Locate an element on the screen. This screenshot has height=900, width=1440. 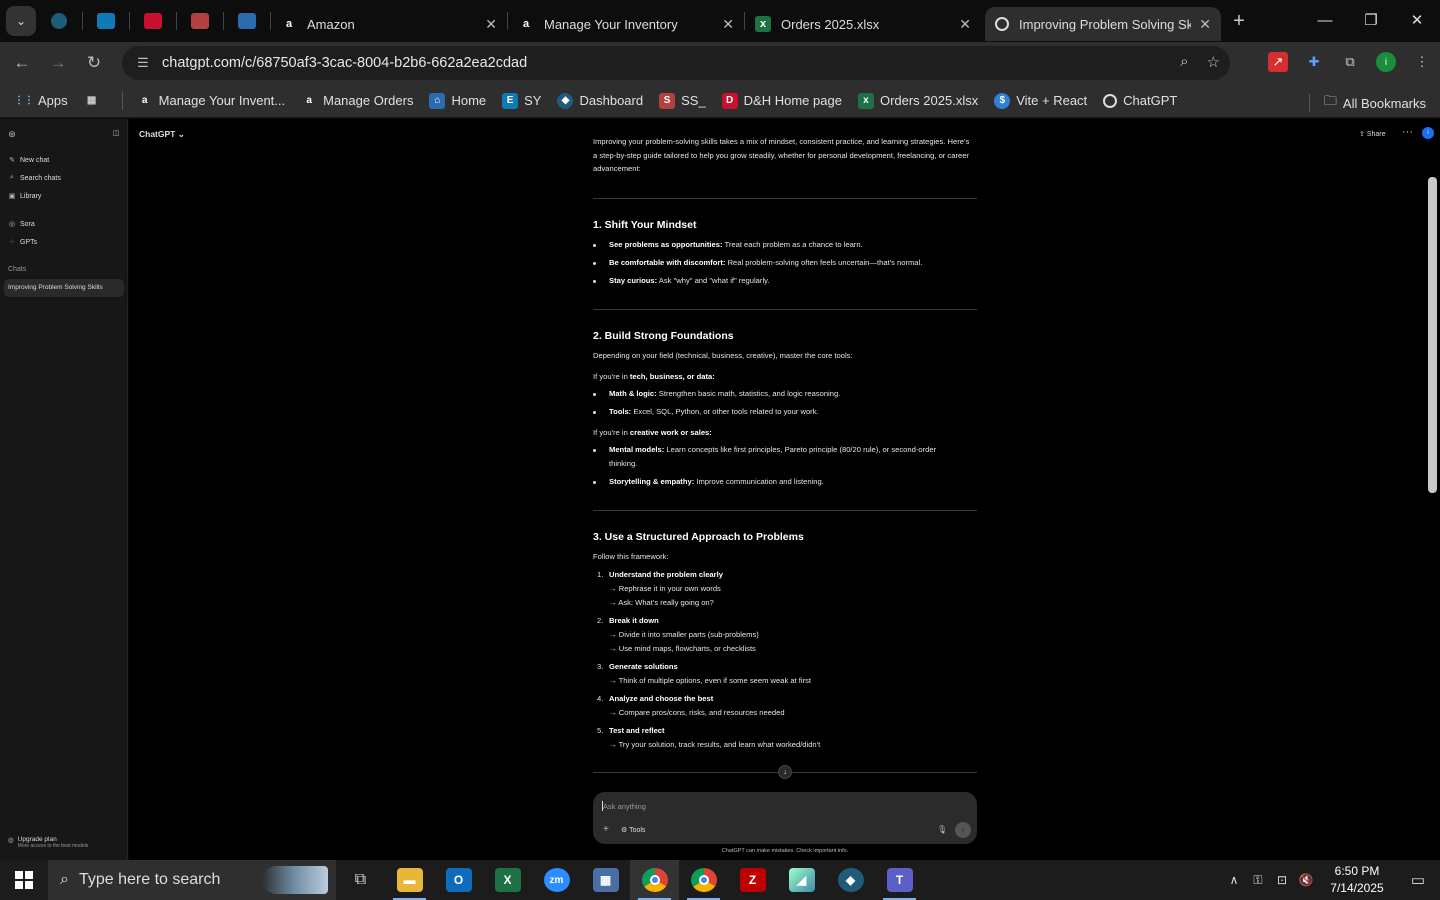
ec-icon: E is located at coordinates (510, 100).